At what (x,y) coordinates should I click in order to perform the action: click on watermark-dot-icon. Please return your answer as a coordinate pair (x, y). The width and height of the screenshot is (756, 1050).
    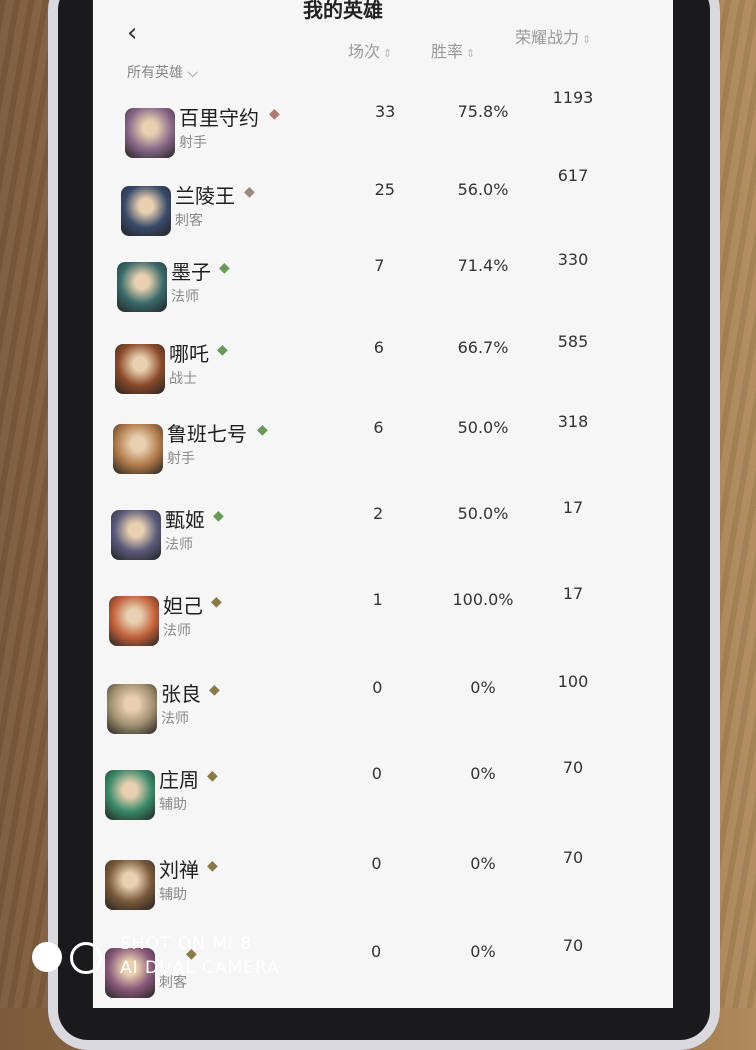
    Looking at the image, I should click on (47, 957).